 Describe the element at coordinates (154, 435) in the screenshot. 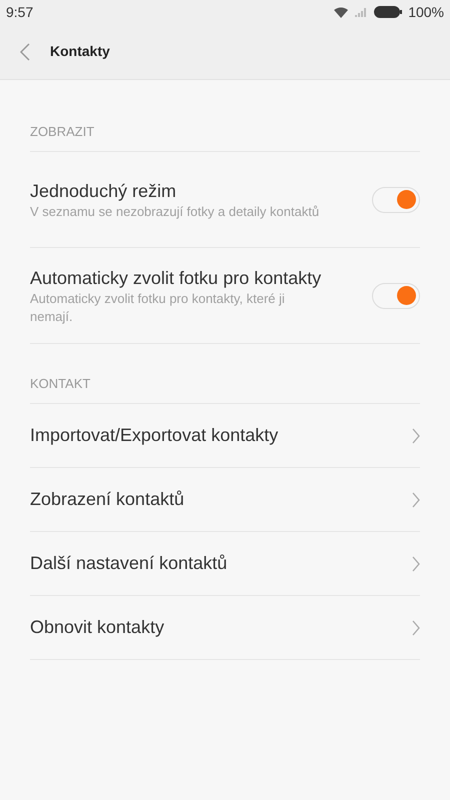

I see `setting-title: Importovat/Exportovat kontakty` at that location.